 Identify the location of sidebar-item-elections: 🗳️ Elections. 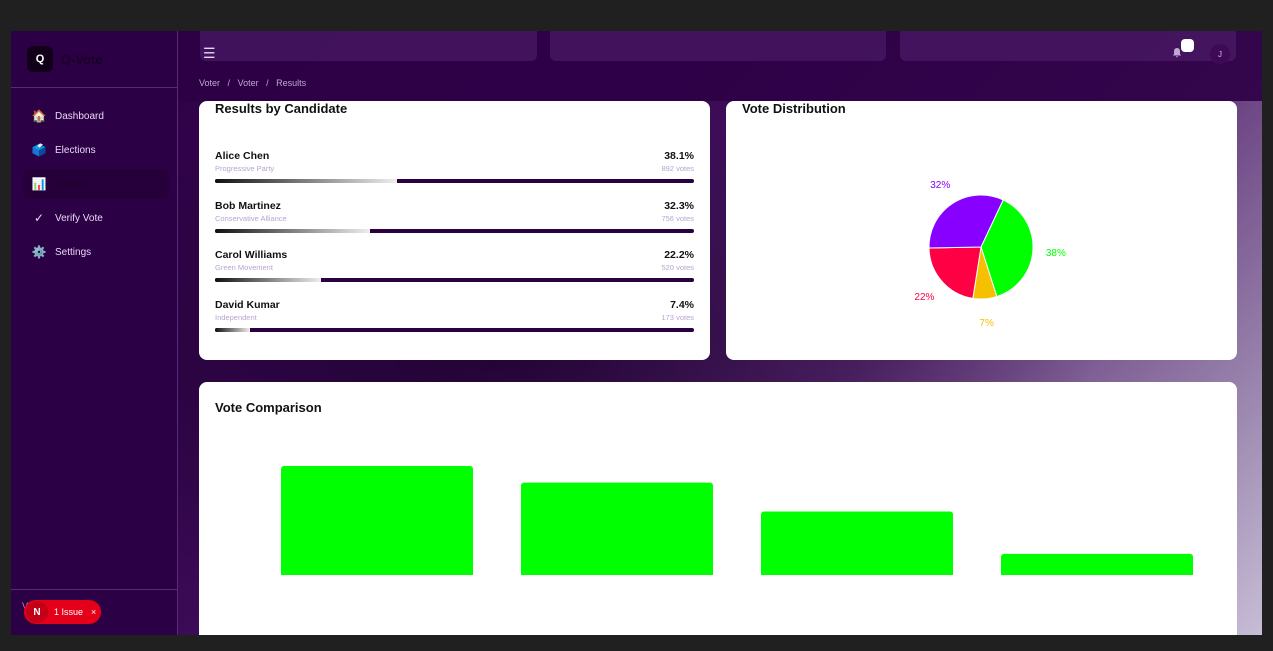
(96, 150).